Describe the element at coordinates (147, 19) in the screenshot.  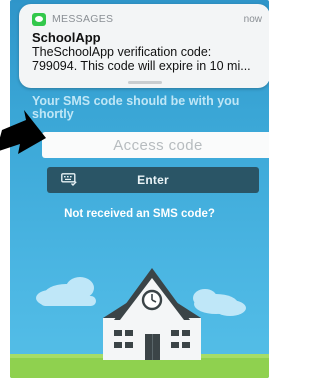
I see `notification-header: MESSAGES now` at that location.